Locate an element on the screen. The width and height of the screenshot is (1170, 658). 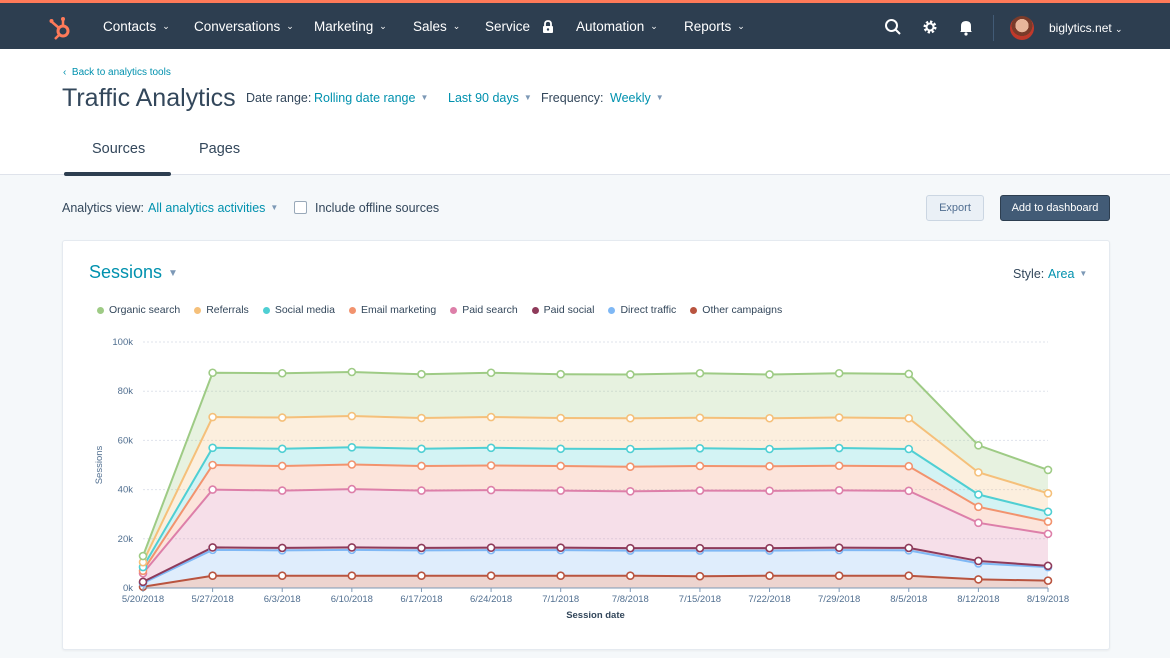
date-range-dropdown: Rolling date range ▼ is located at coordinates (371, 98).